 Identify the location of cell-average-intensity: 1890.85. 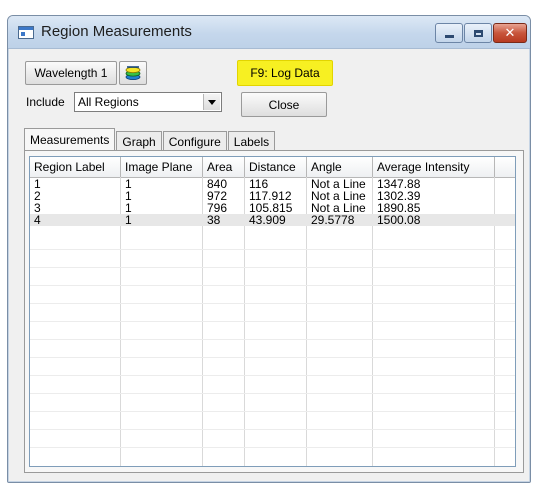
(399, 208).